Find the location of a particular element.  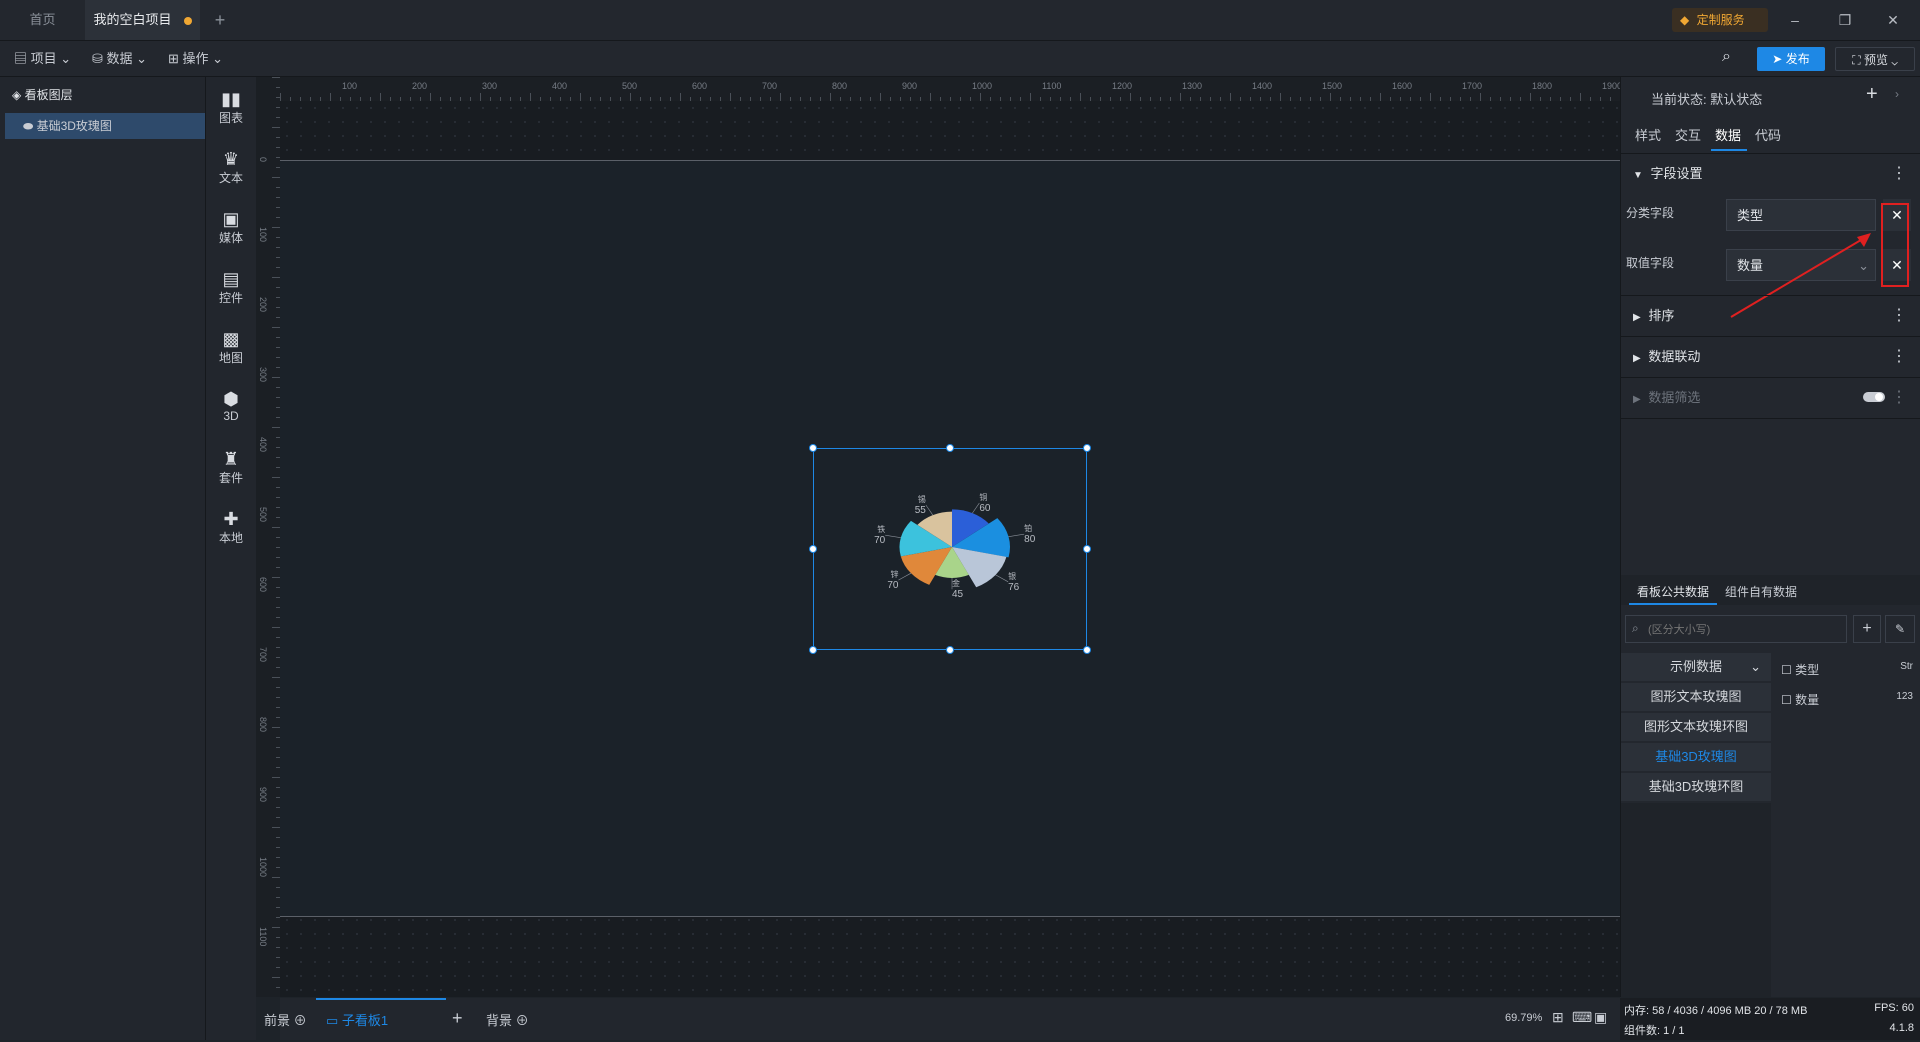

component-chart: ▮▮ 图表 is located at coordinates (231, 107).